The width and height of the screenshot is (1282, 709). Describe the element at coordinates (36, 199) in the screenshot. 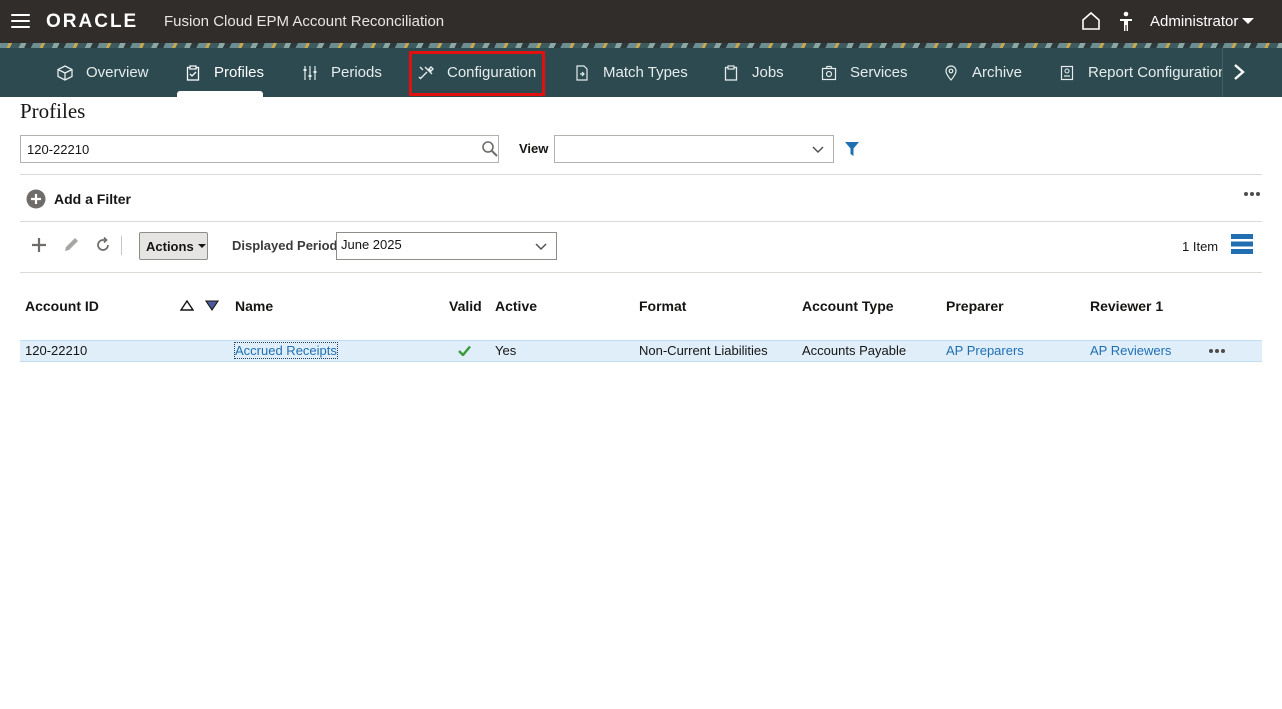

I see `add-circle-icon` at that location.